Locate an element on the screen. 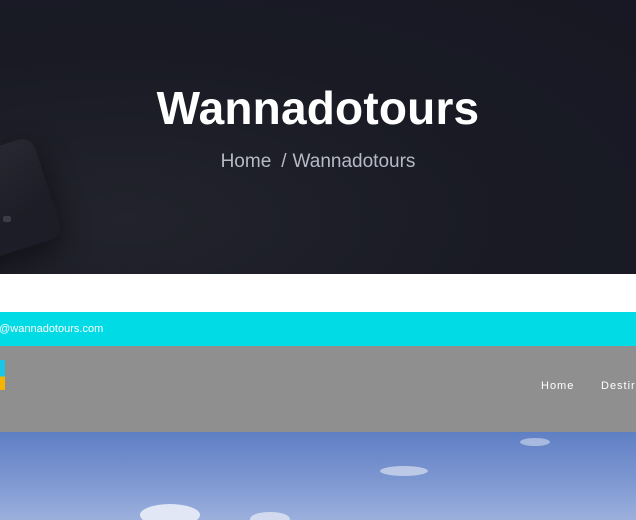 The image size is (636, 520). page-title: Wannadotours is located at coordinates (318, 108).